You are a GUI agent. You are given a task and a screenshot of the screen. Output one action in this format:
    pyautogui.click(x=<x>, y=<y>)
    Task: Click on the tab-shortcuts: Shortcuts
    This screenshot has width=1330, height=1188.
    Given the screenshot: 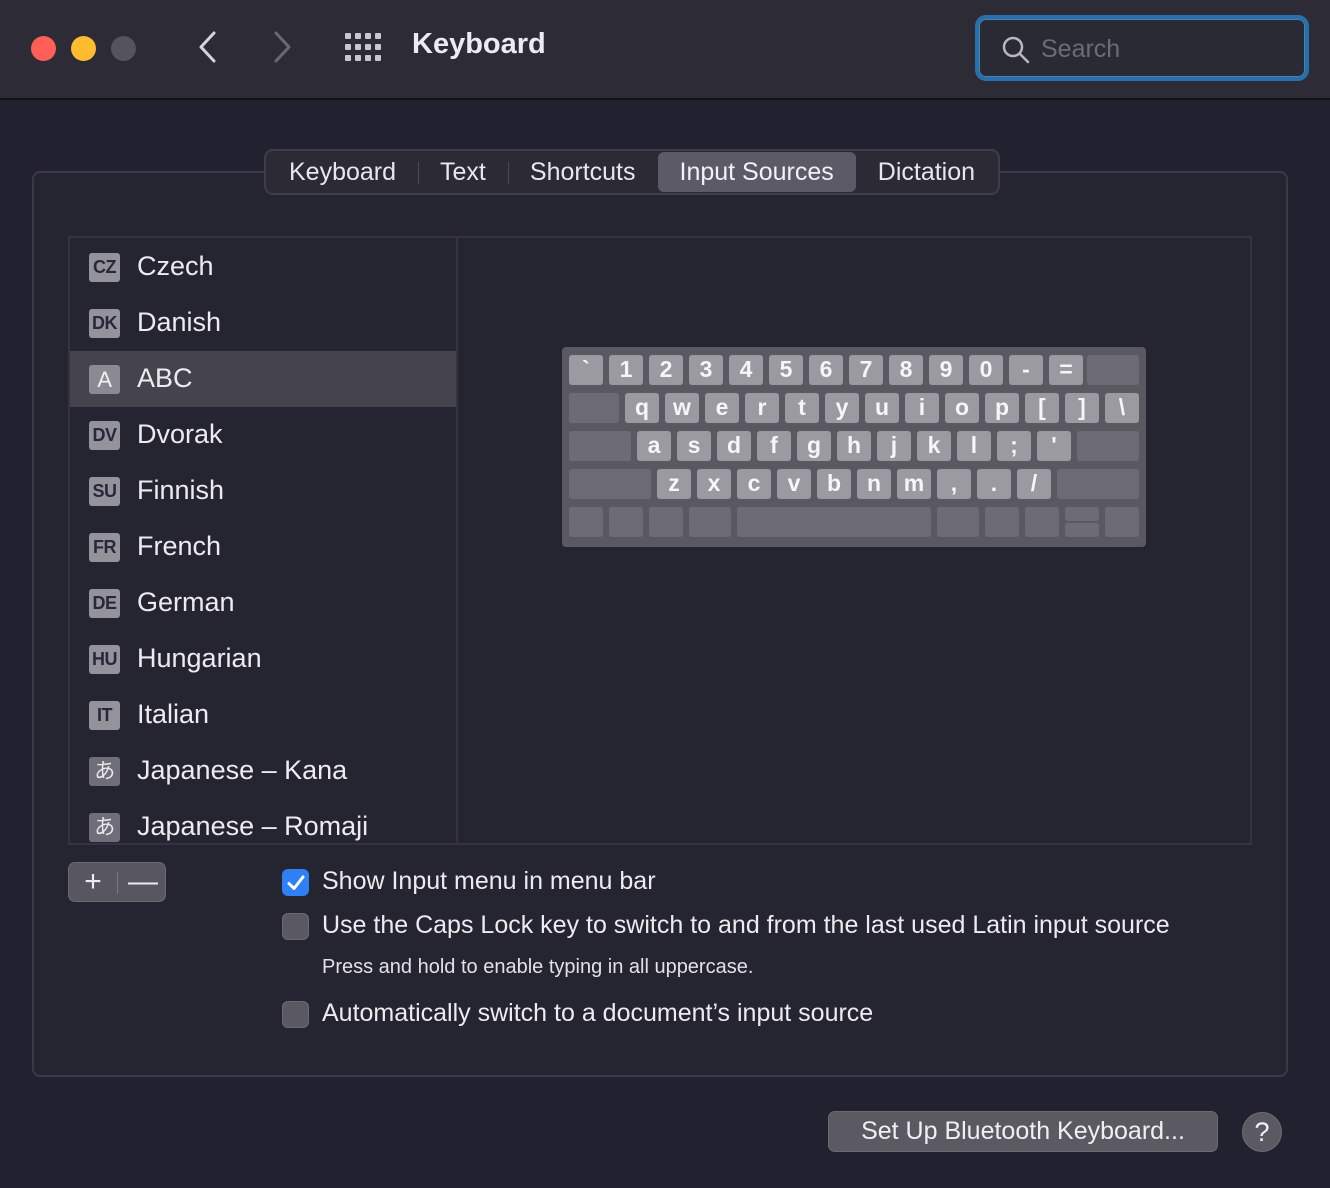 What is the action you would take?
    pyautogui.click(x=582, y=172)
    